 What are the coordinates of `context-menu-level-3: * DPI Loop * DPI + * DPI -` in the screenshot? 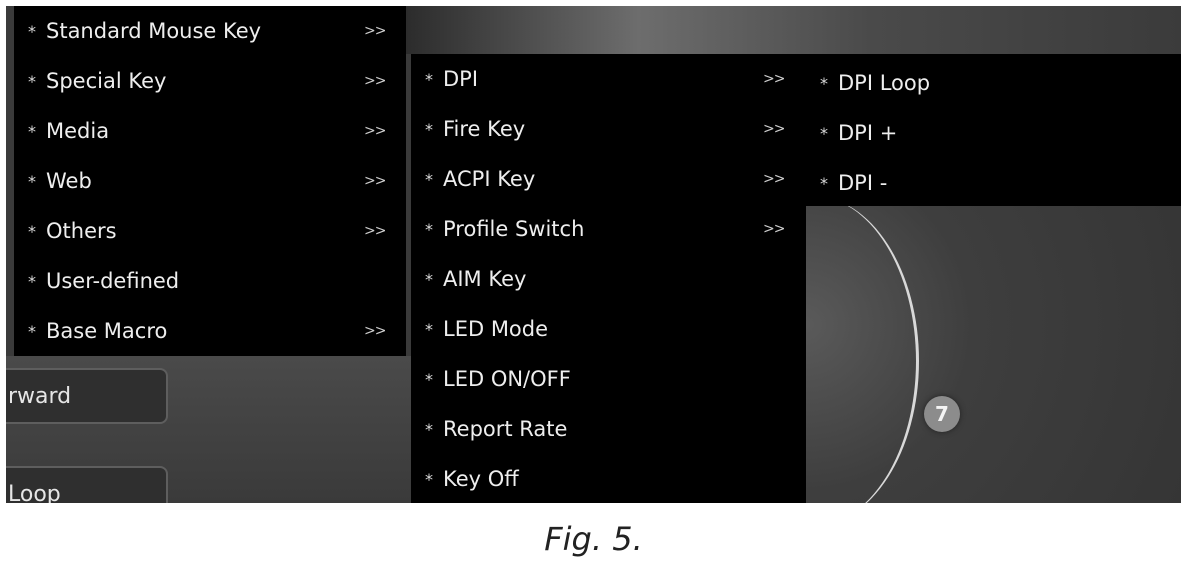 It's located at (993, 130).